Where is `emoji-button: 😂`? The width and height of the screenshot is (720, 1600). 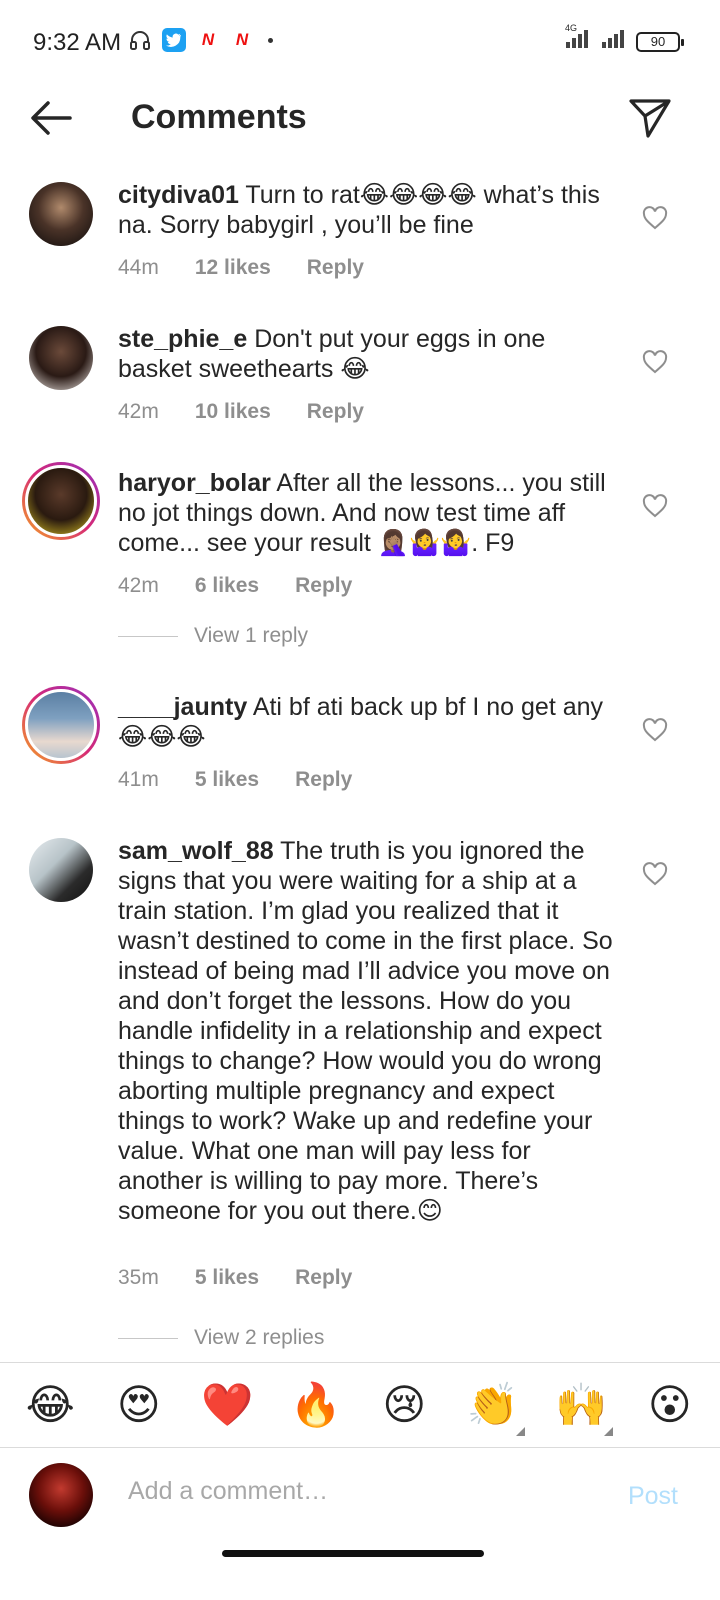
emoji-button: 😂 is located at coordinates (50, 1405).